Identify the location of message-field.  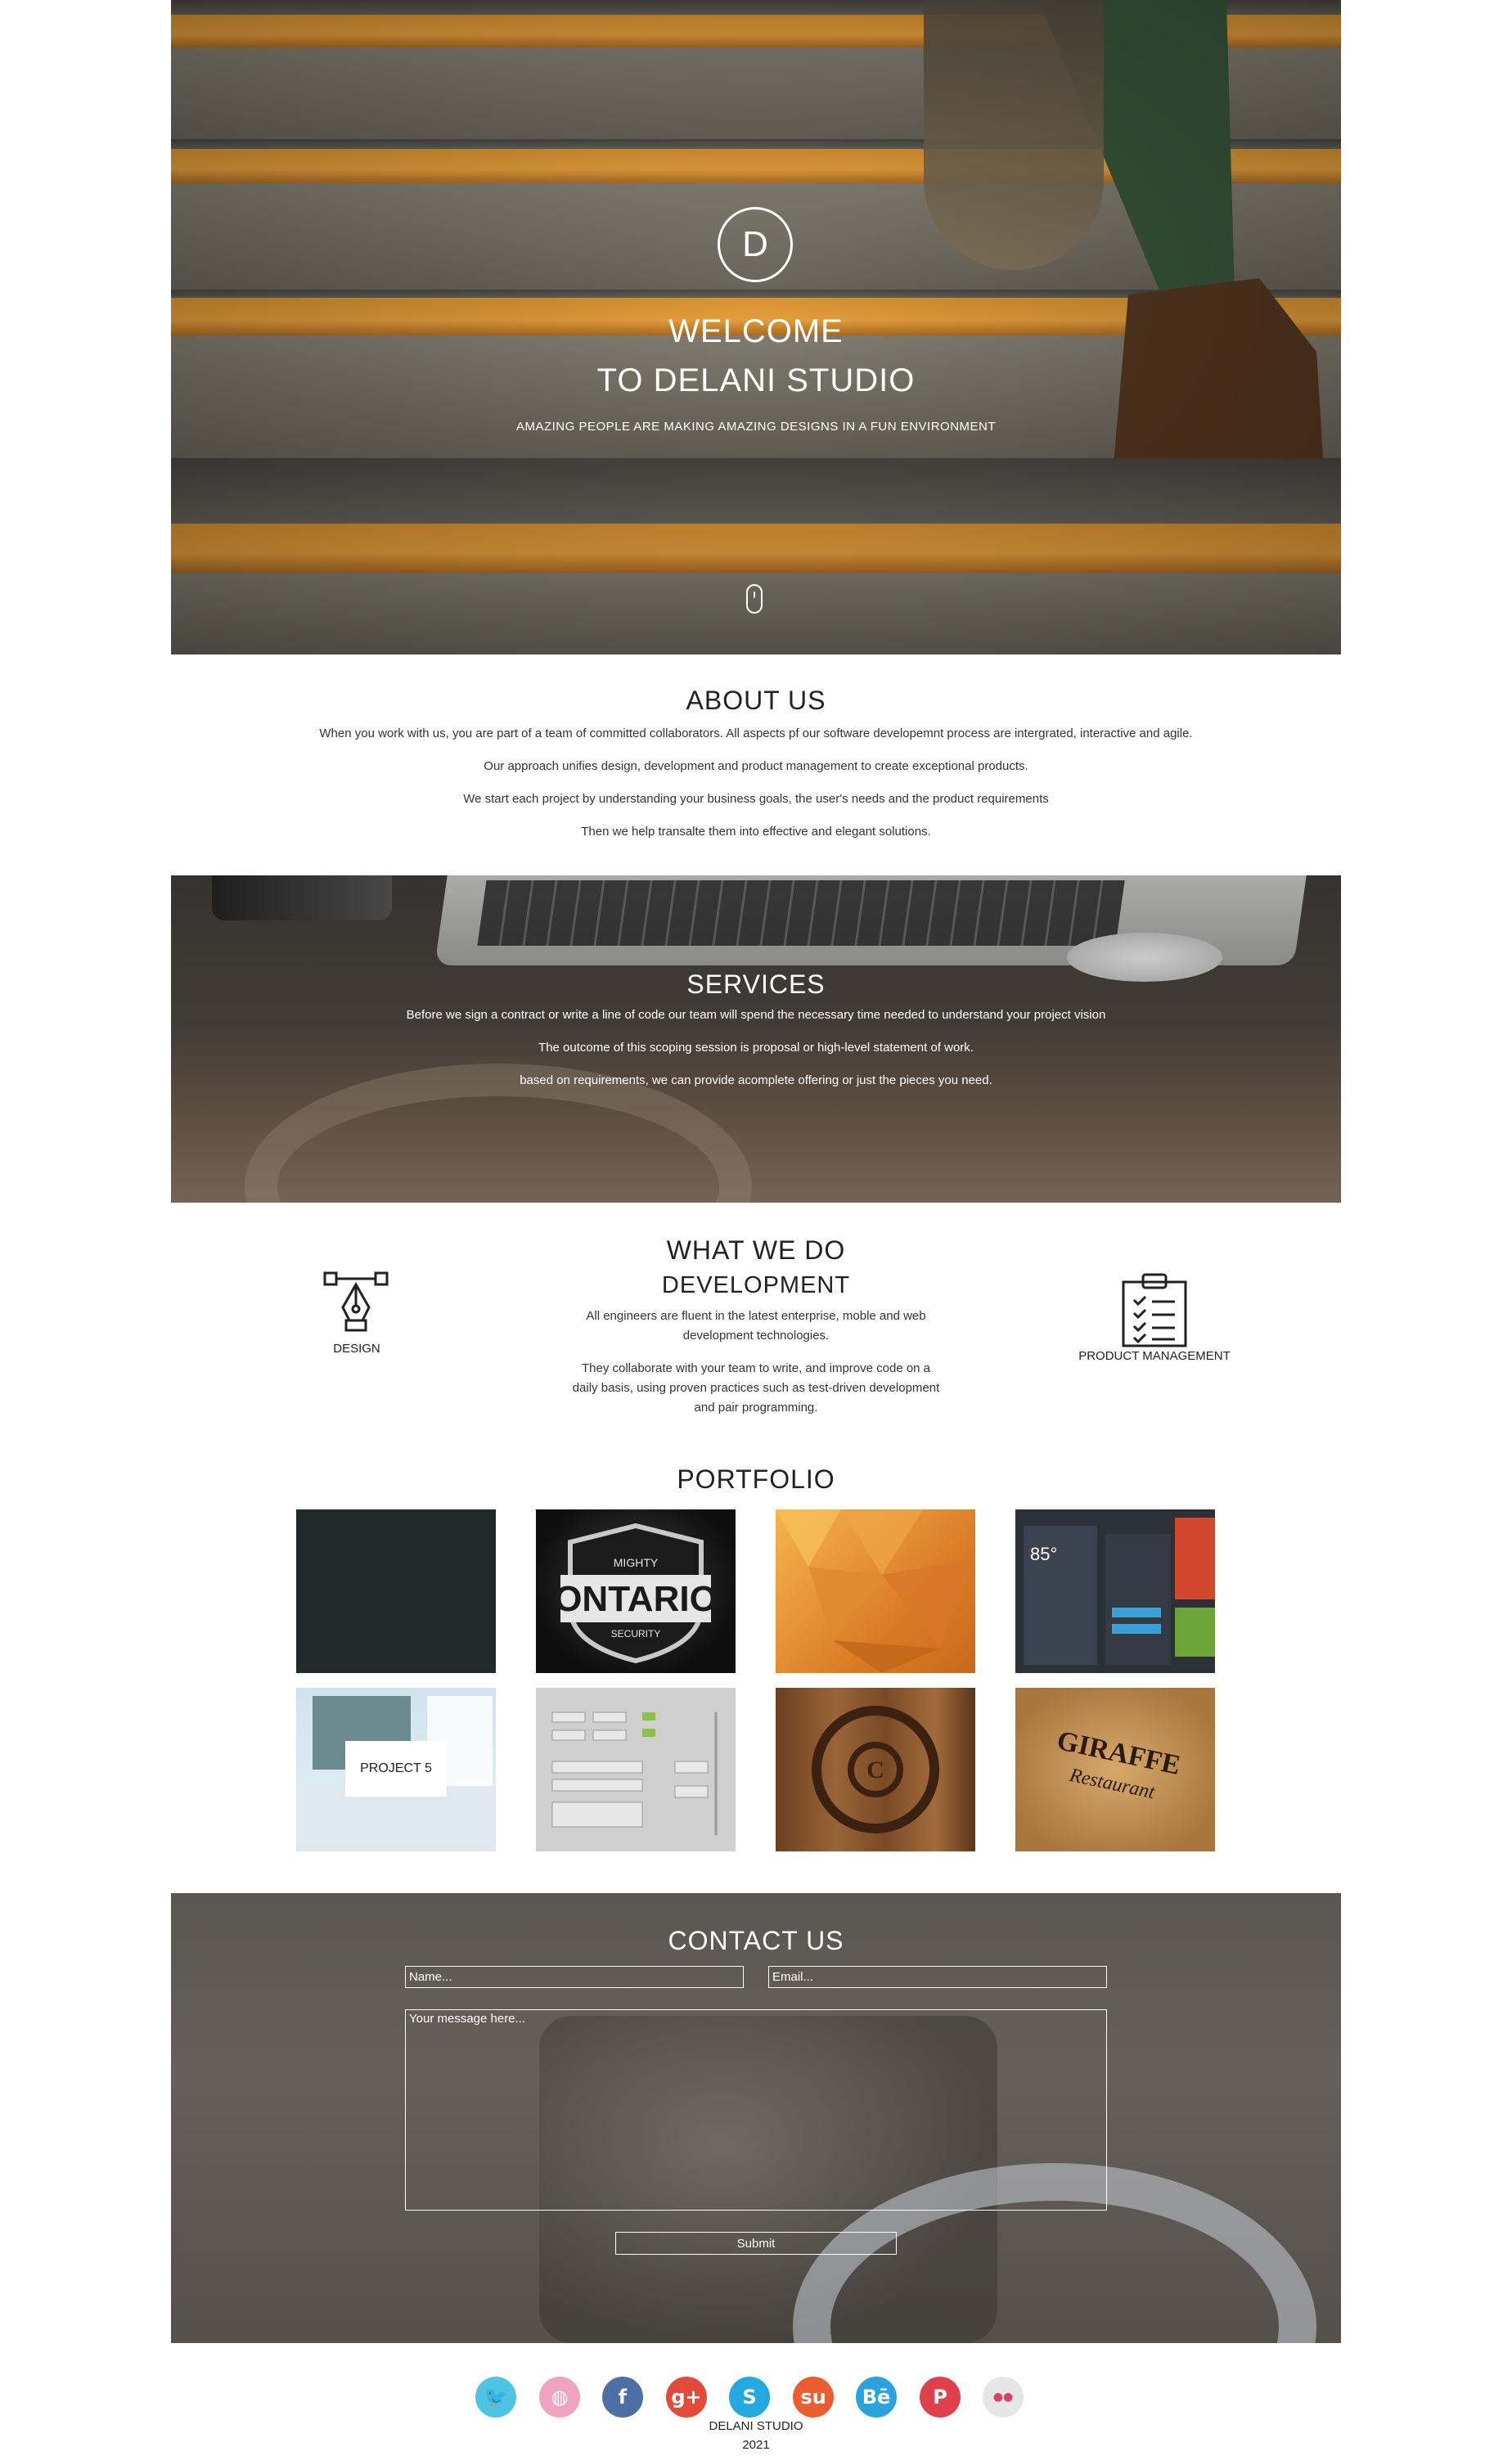
(756, 2110).